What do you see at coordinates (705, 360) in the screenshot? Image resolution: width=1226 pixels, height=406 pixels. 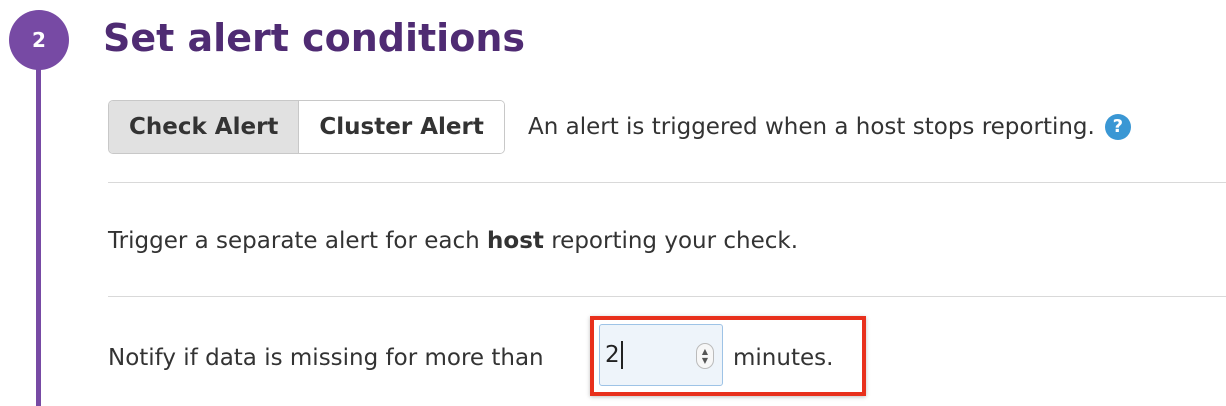 I see `stepper-down-arrow-icon: ▼` at bounding box center [705, 360].